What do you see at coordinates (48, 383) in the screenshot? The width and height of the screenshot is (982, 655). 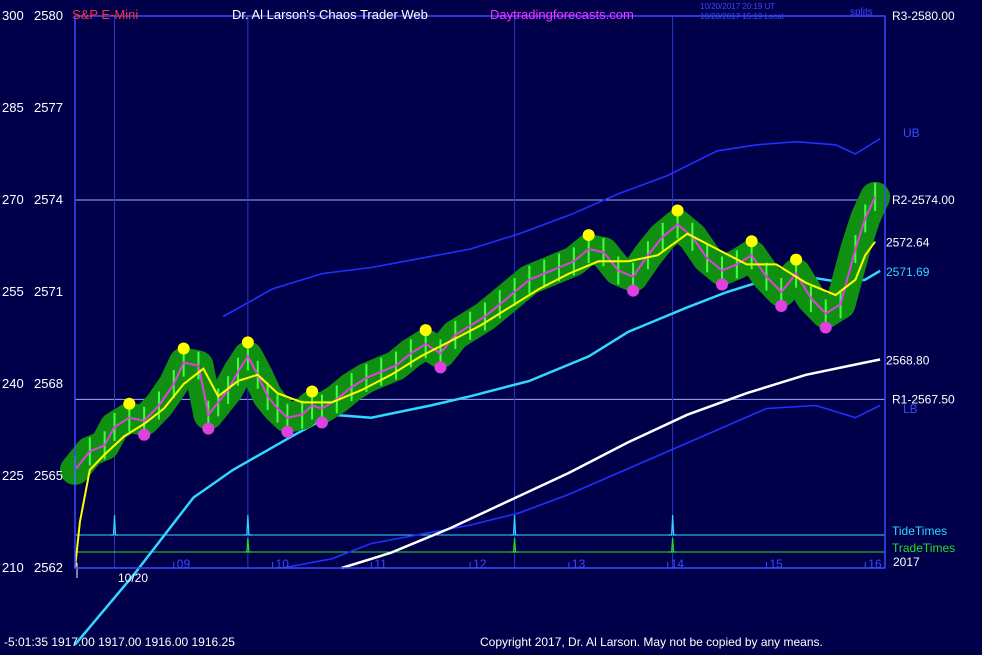 I see `y-tick-price-label: 2568` at bounding box center [48, 383].